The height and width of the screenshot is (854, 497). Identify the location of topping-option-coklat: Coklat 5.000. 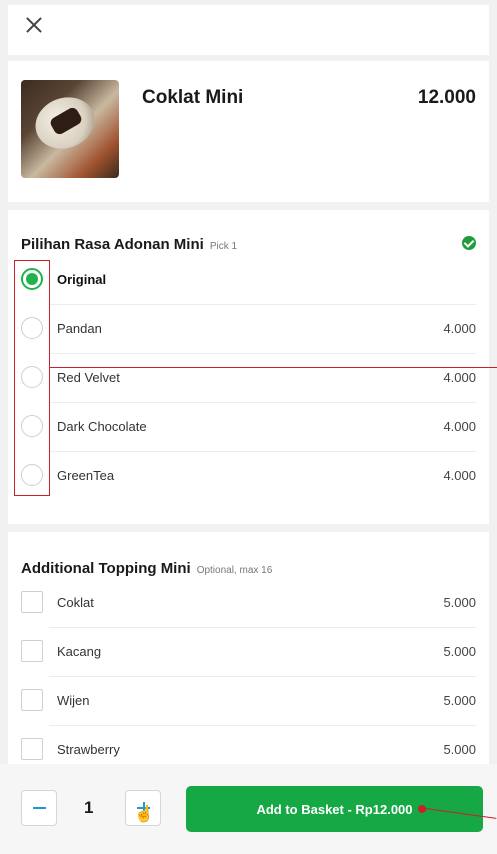
(248, 603).